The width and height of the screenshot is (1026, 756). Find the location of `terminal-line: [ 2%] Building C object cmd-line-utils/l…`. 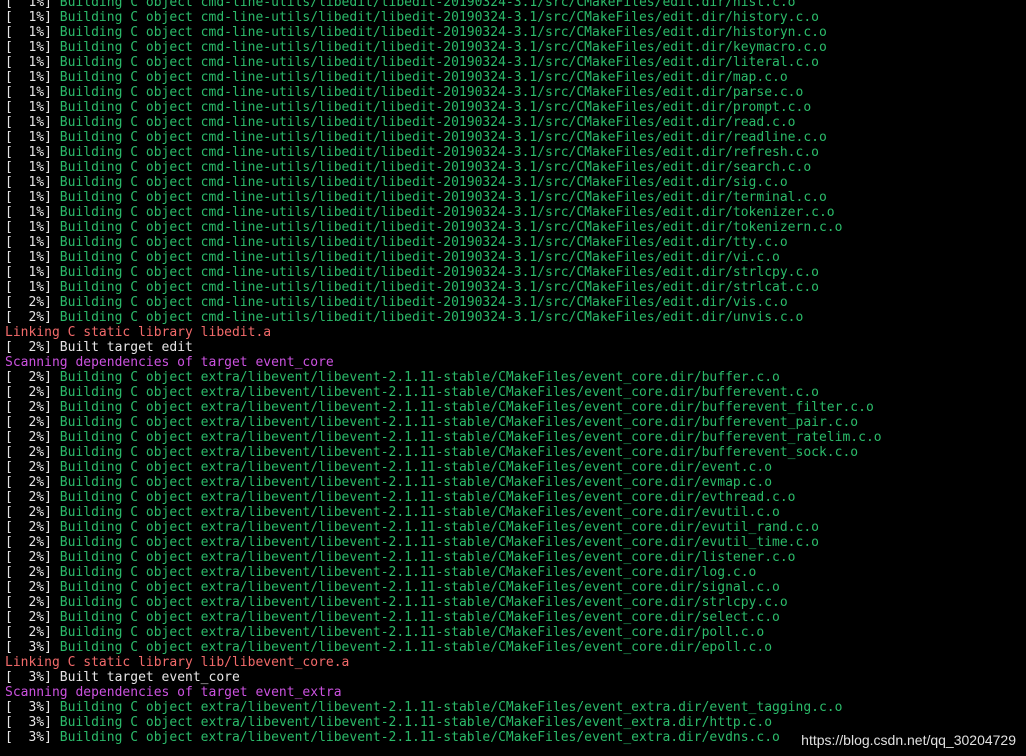

terminal-line: [ 2%] Building C object cmd-line-utils/l… is located at coordinates (515, 317).